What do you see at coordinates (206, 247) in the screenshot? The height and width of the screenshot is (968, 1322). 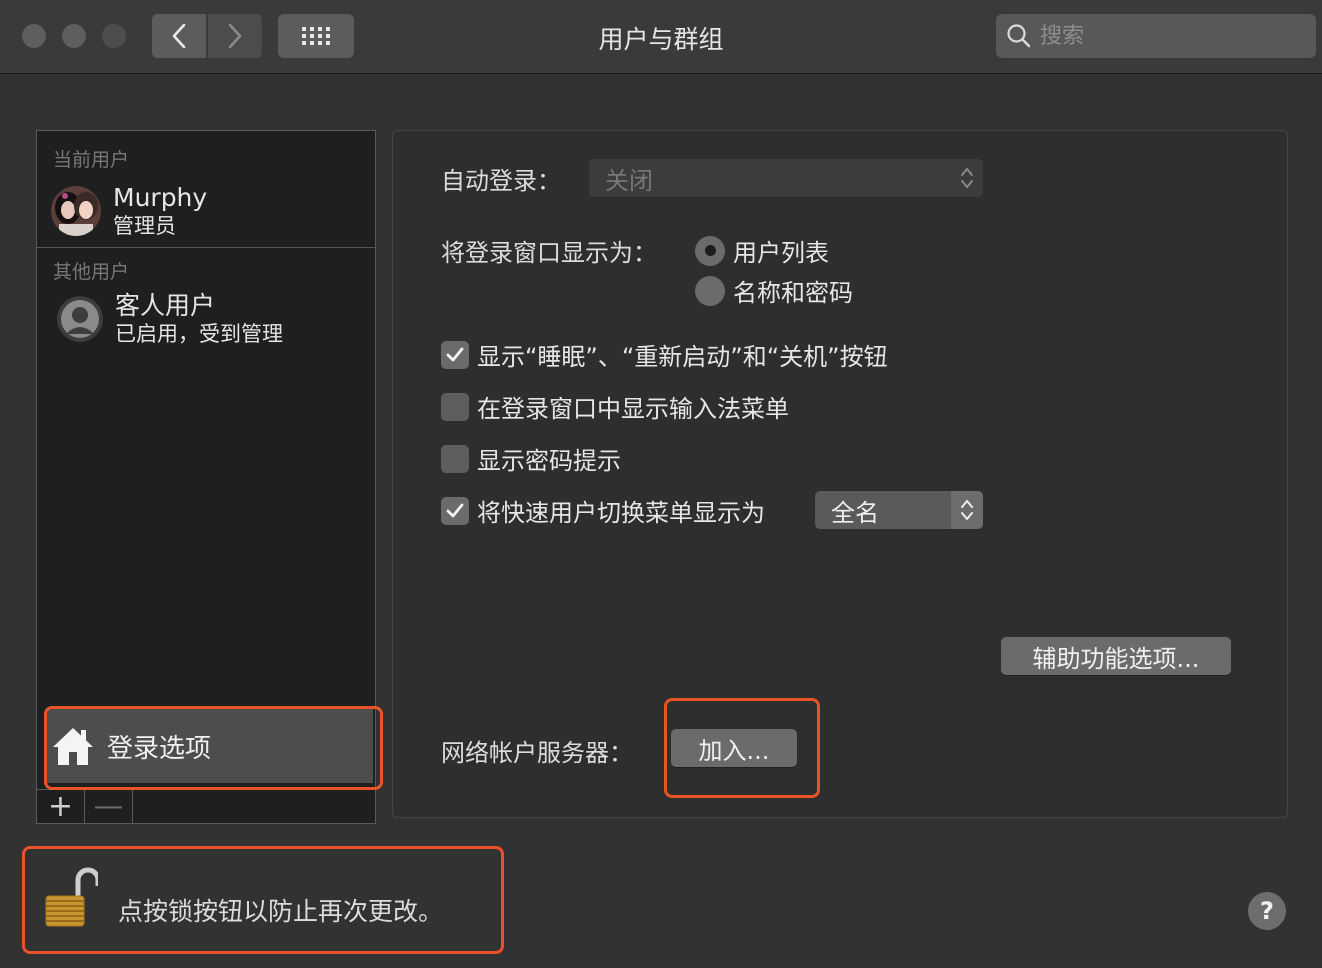 I see `sidebar-divider` at bounding box center [206, 247].